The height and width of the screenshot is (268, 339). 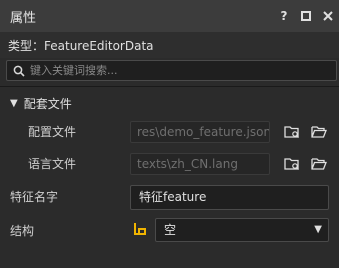 I want to click on structure-select: 空 ▼, so click(x=242, y=230).